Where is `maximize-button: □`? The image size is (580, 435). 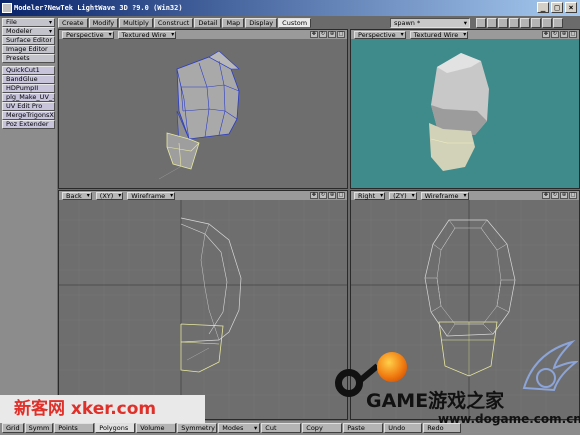 maximize-button: □ is located at coordinates (557, 7).